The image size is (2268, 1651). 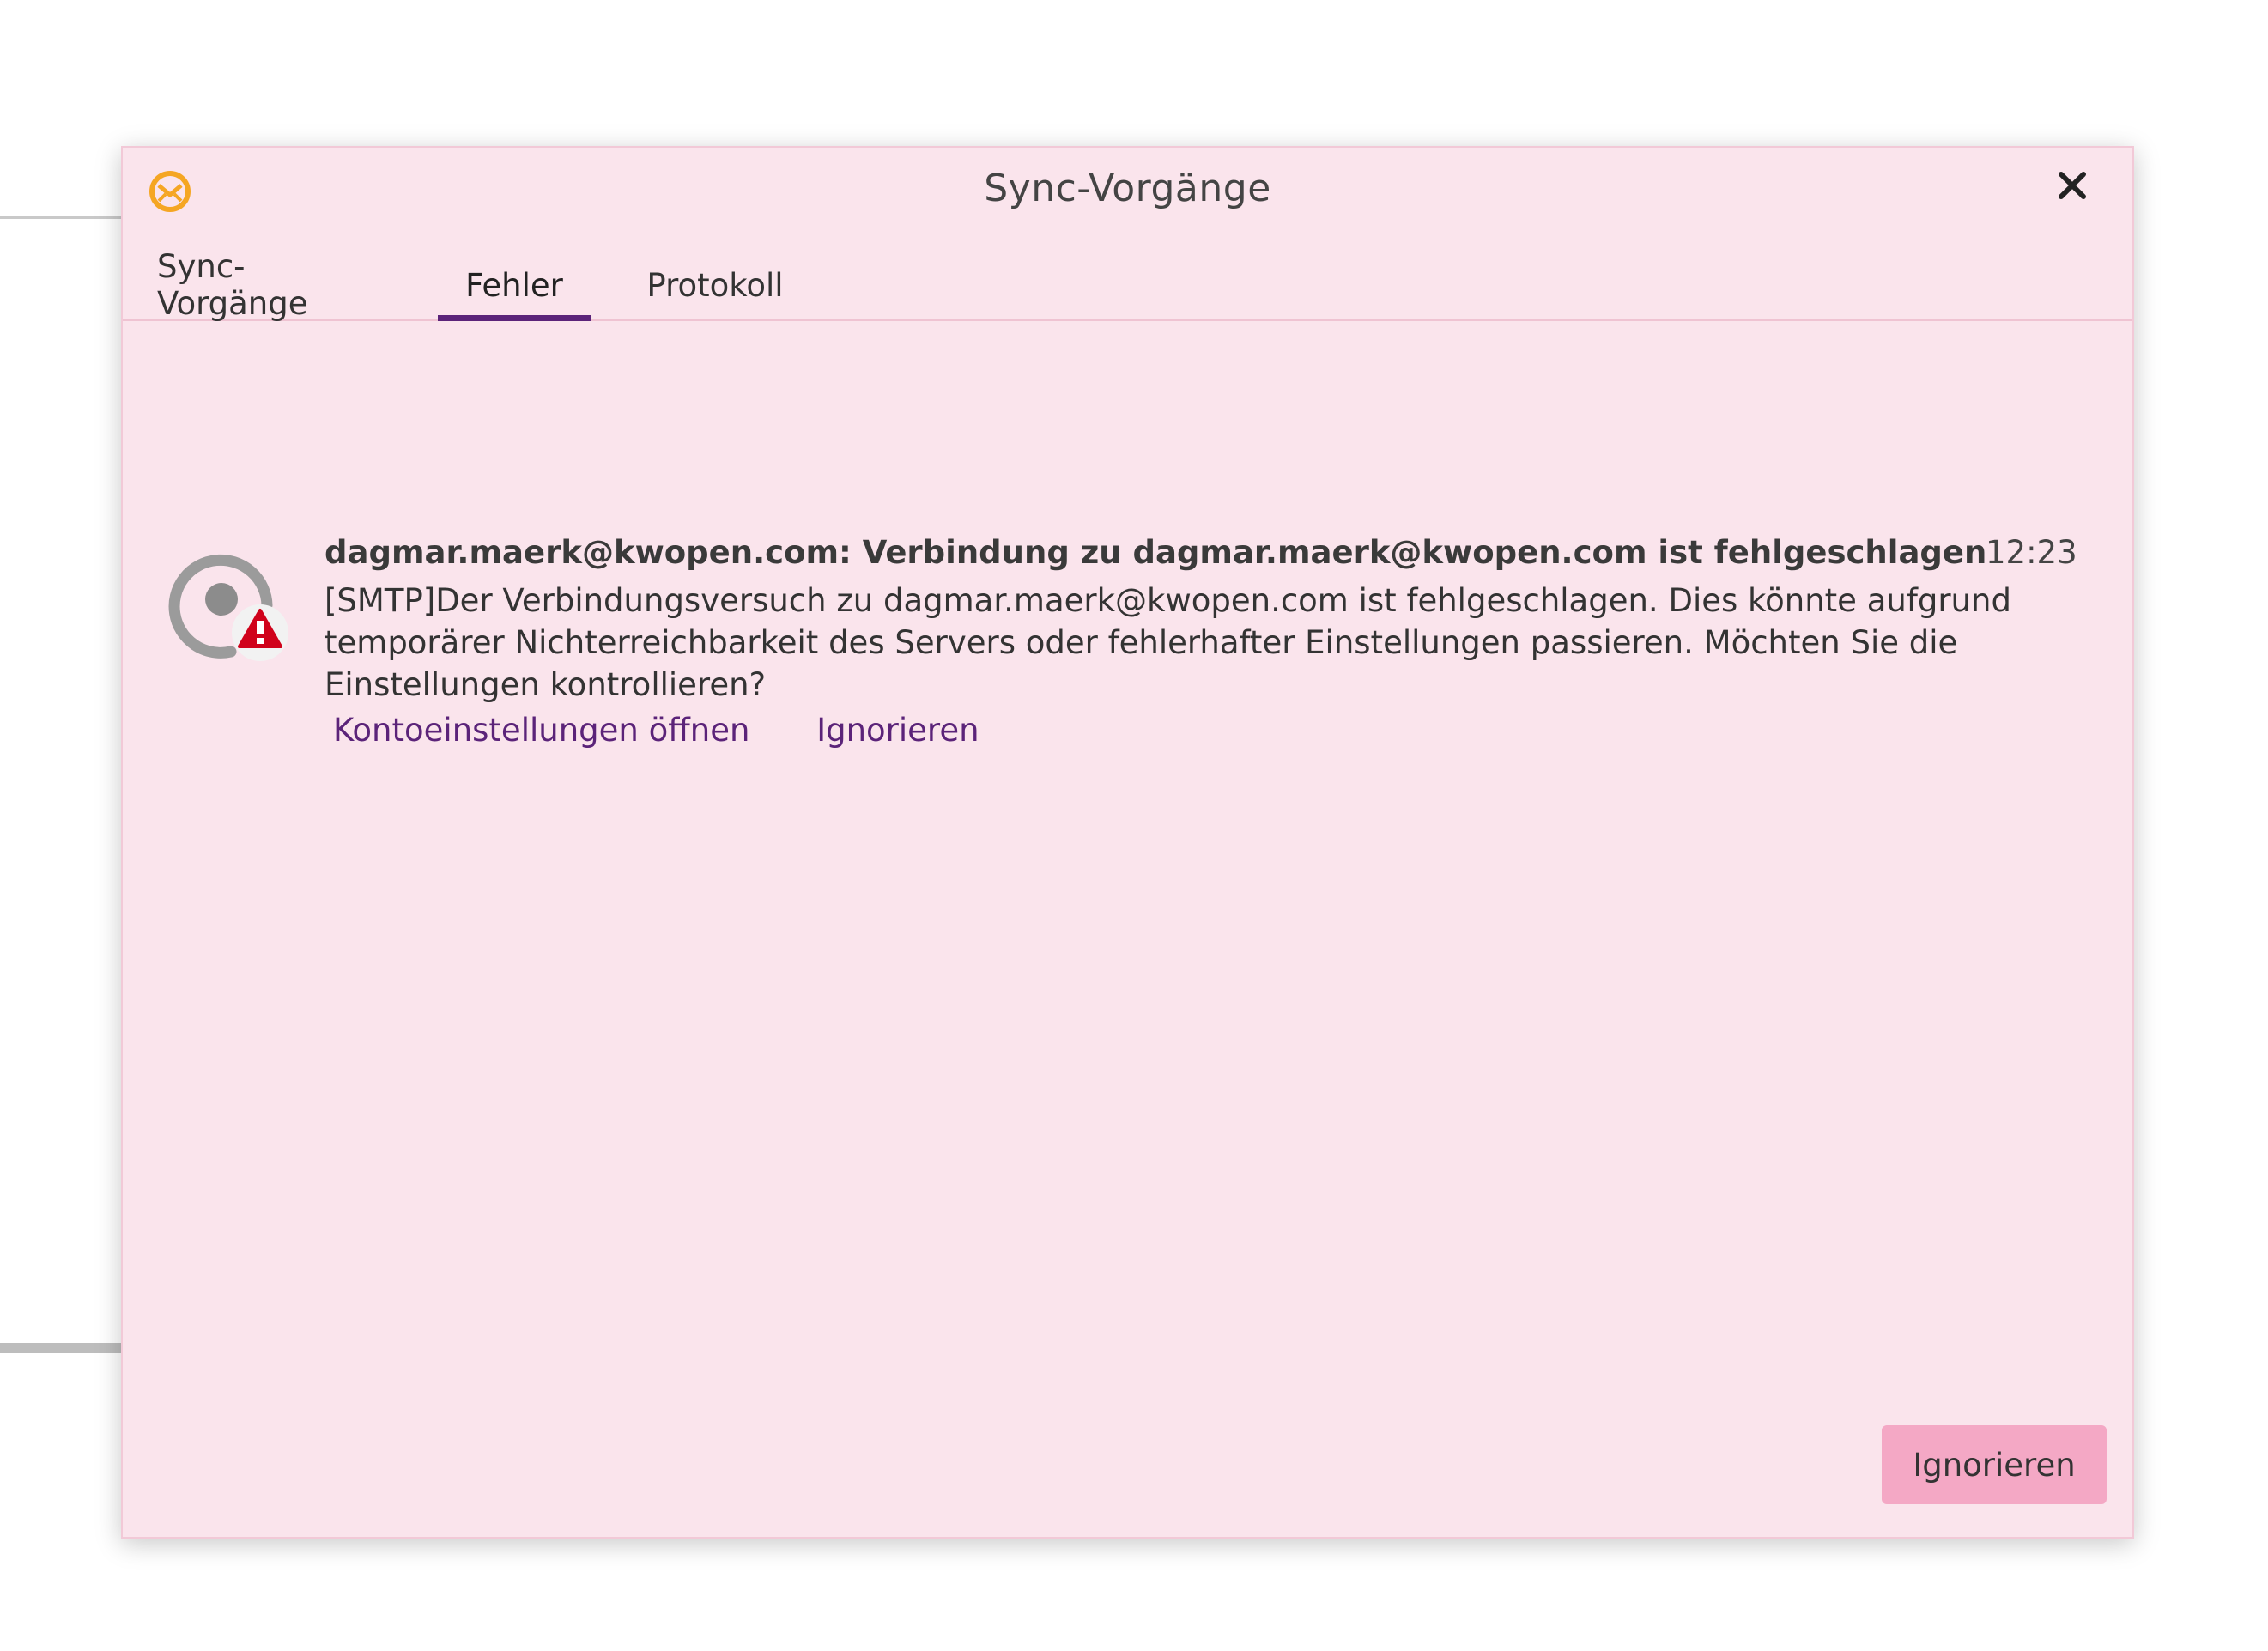 I want to click on tab-protokoll: Protokoll, so click(x=715, y=285).